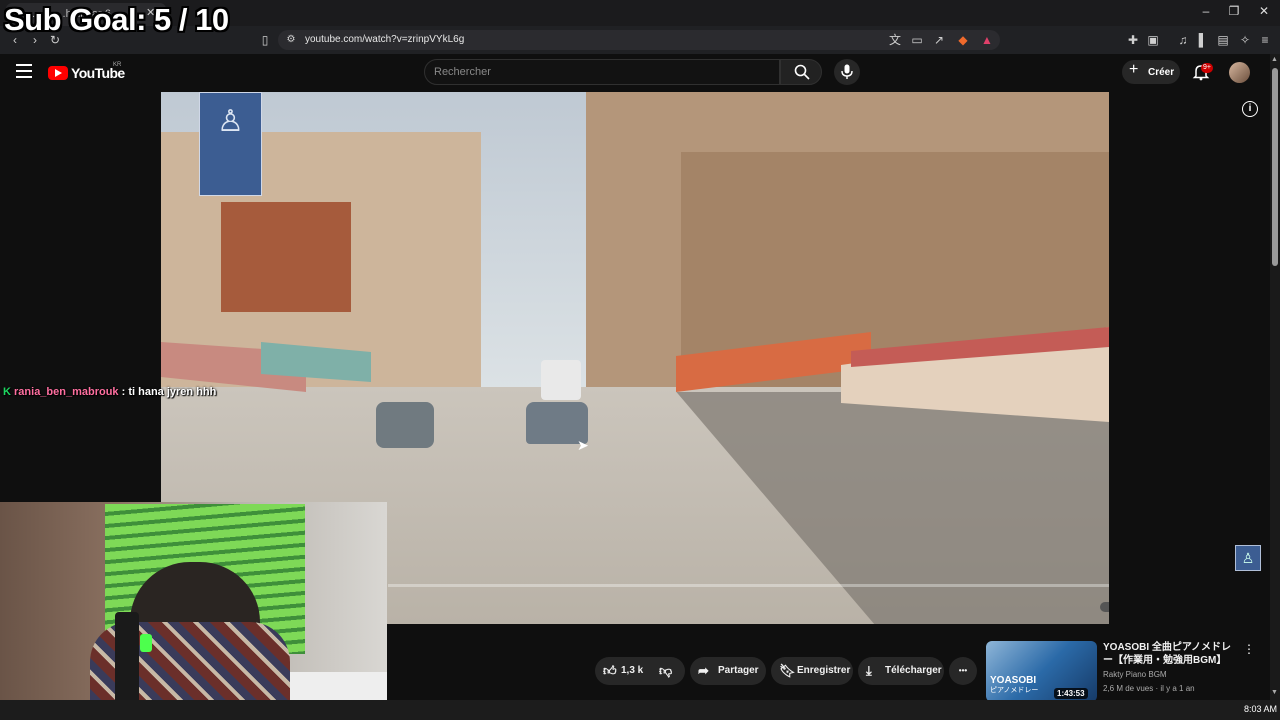  What do you see at coordinates (58, 73) in the screenshot?
I see `play-icon` at bounding box center [58, 73].